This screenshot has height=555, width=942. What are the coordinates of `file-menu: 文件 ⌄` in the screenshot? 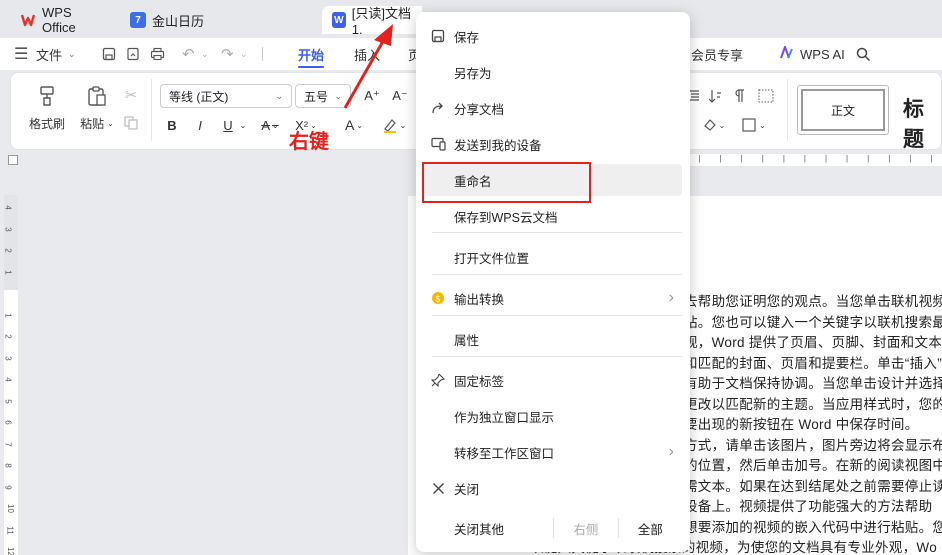 It's located at (56, 54).